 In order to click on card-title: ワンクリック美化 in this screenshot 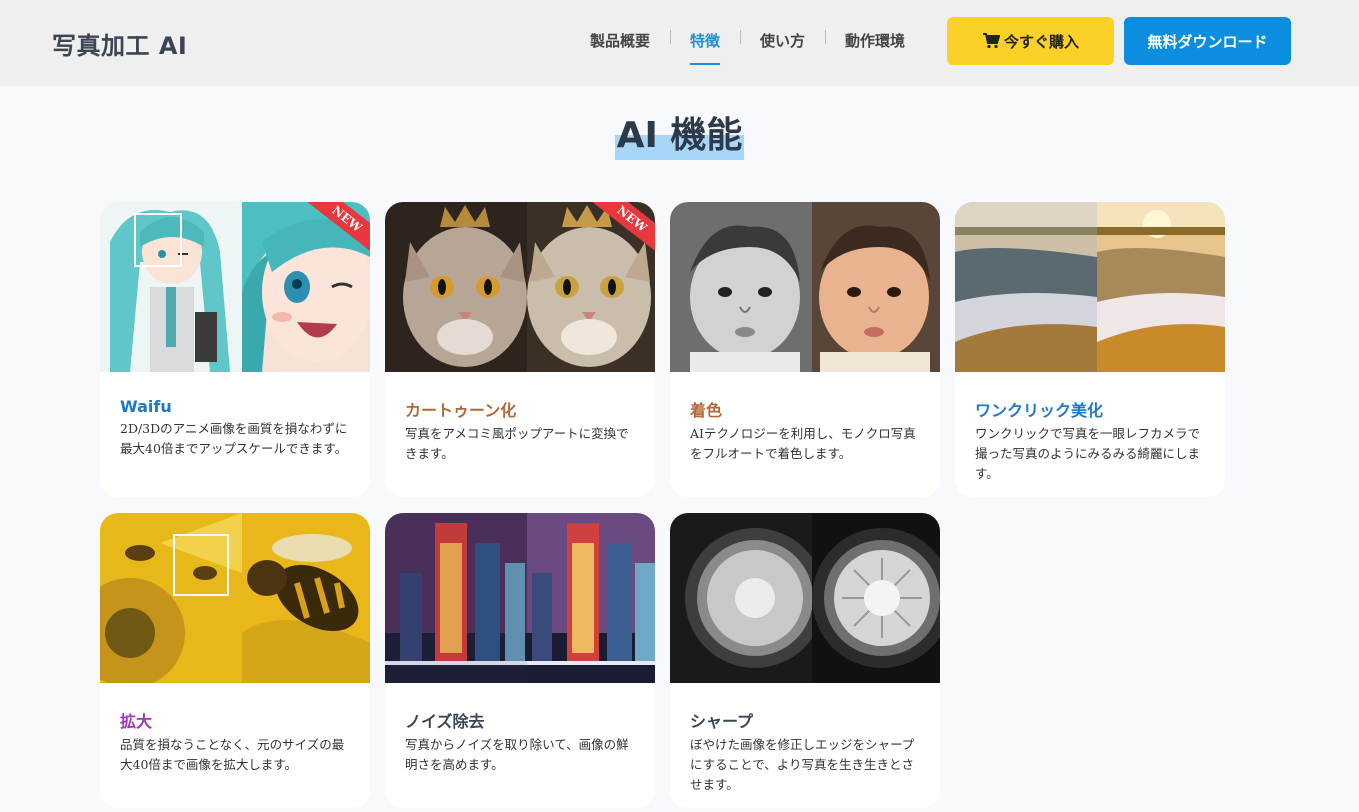, I will do `click(1039, 410)`.